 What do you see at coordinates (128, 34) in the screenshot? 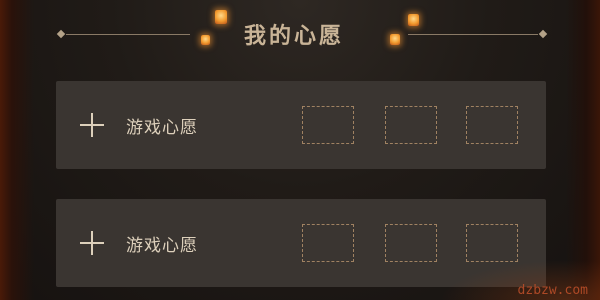
I see `divider-line-left` at bounding box center [128, 34].